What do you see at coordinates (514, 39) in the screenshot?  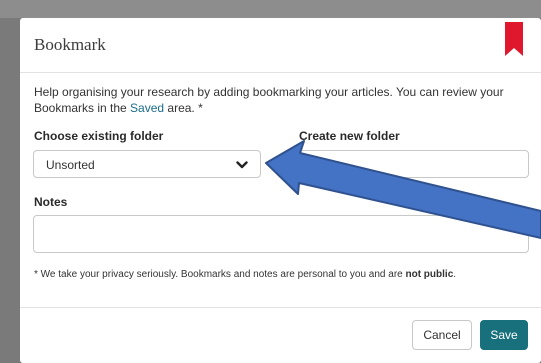 I see `bookmark-ribbon-icon` at bounding box center [514, 39].